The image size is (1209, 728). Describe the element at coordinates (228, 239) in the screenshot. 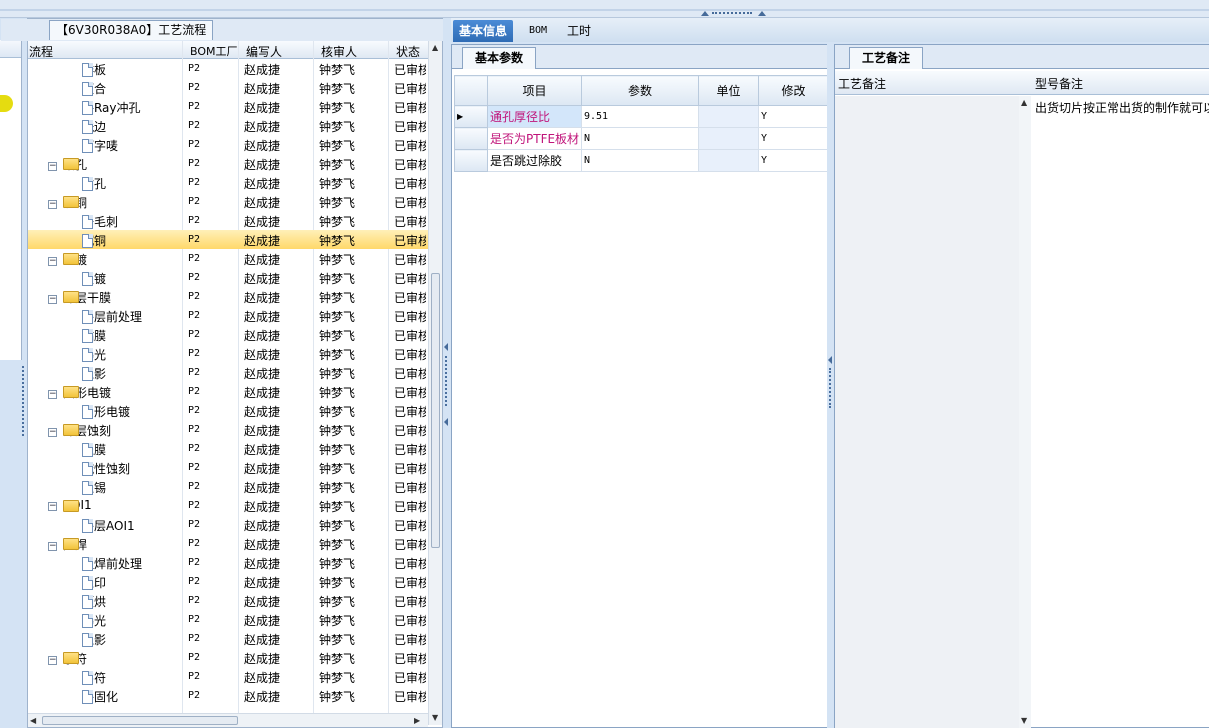

I see `tree-row: 沉铜 P2 赵成捷 钟梦飞 已审核` at that location.